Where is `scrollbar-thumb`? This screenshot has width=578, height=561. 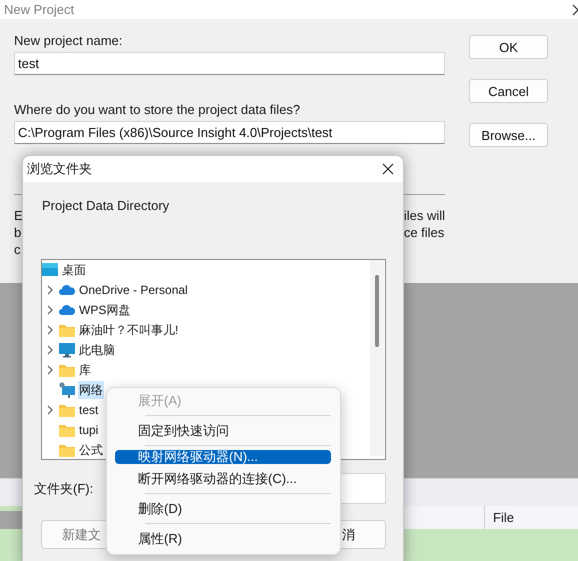 scrollbar-thumb is located at coordinates (377, 311).